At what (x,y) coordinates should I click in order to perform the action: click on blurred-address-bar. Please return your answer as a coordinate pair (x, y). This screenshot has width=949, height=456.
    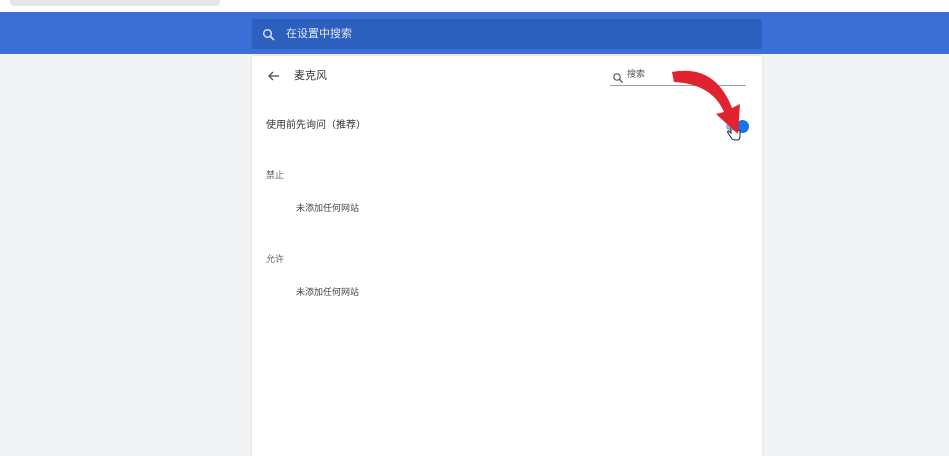
    Looking at the image, I should click on (115, 3).